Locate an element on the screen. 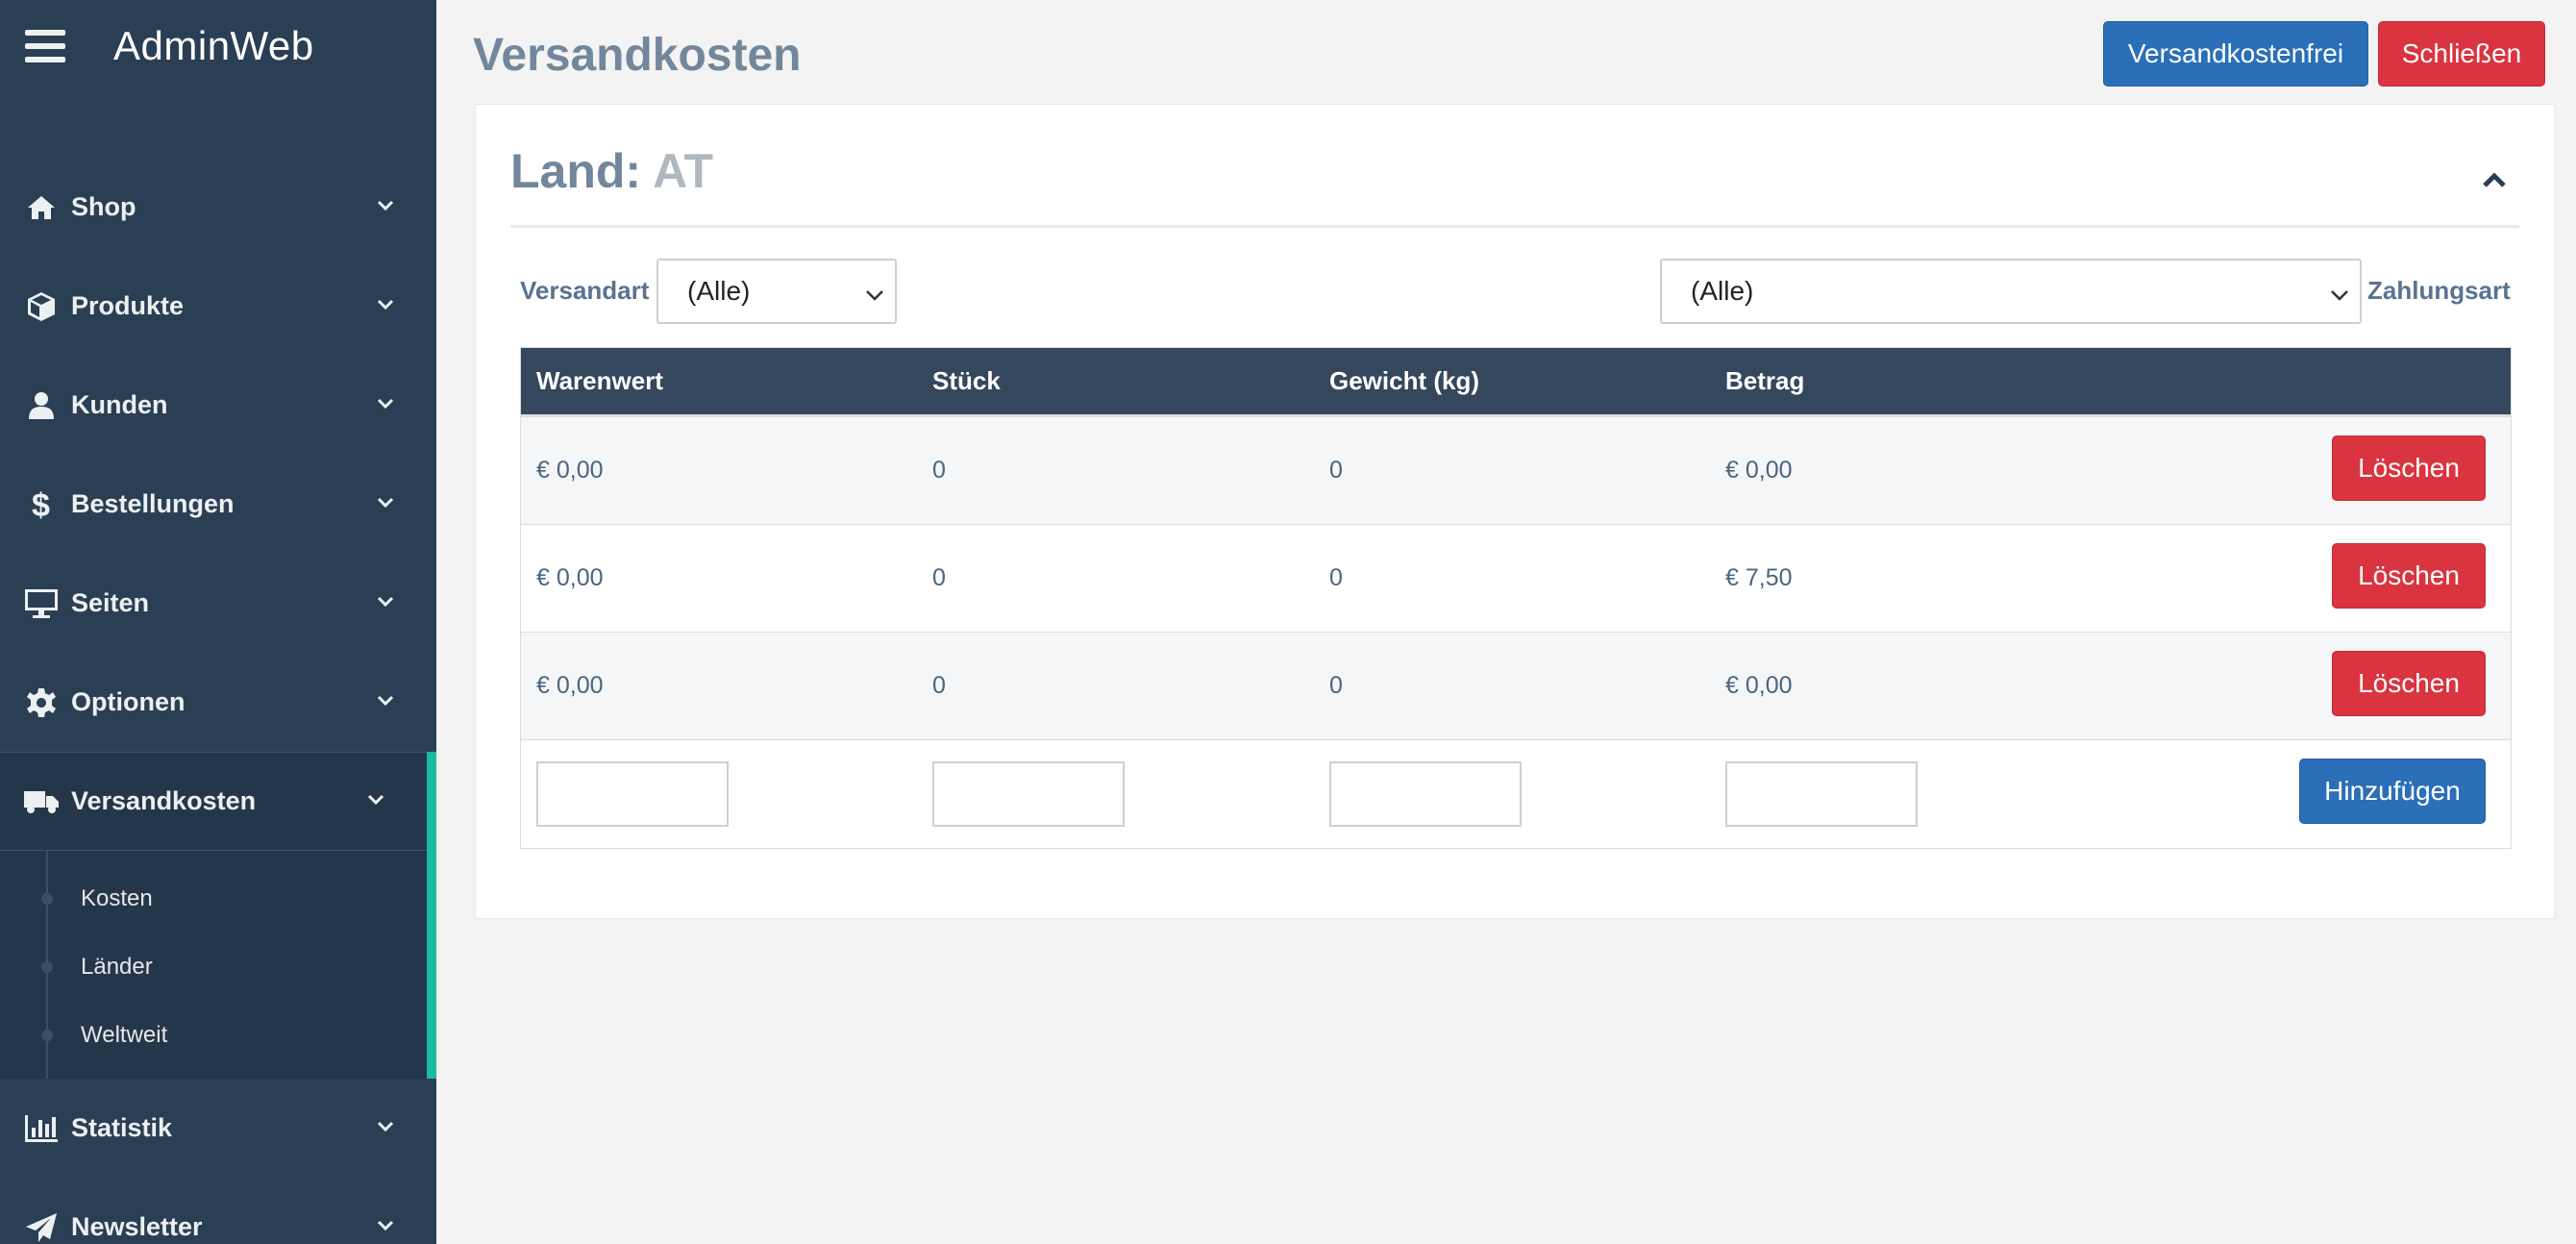 The image size is (2576, 1244). sidebar-item-label: Shop is located at coordinates (103, 206).